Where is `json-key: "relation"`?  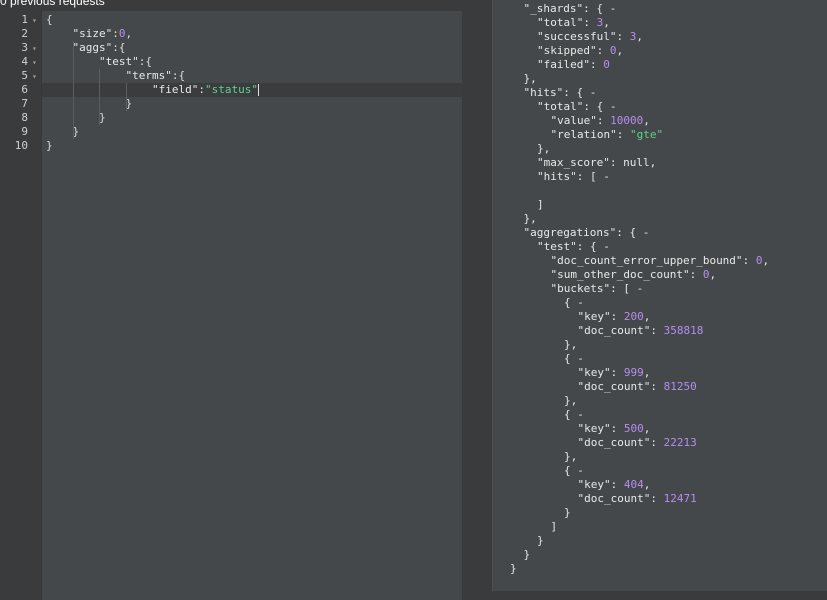 json-key: "relation" is located at coordinates (583, 134).